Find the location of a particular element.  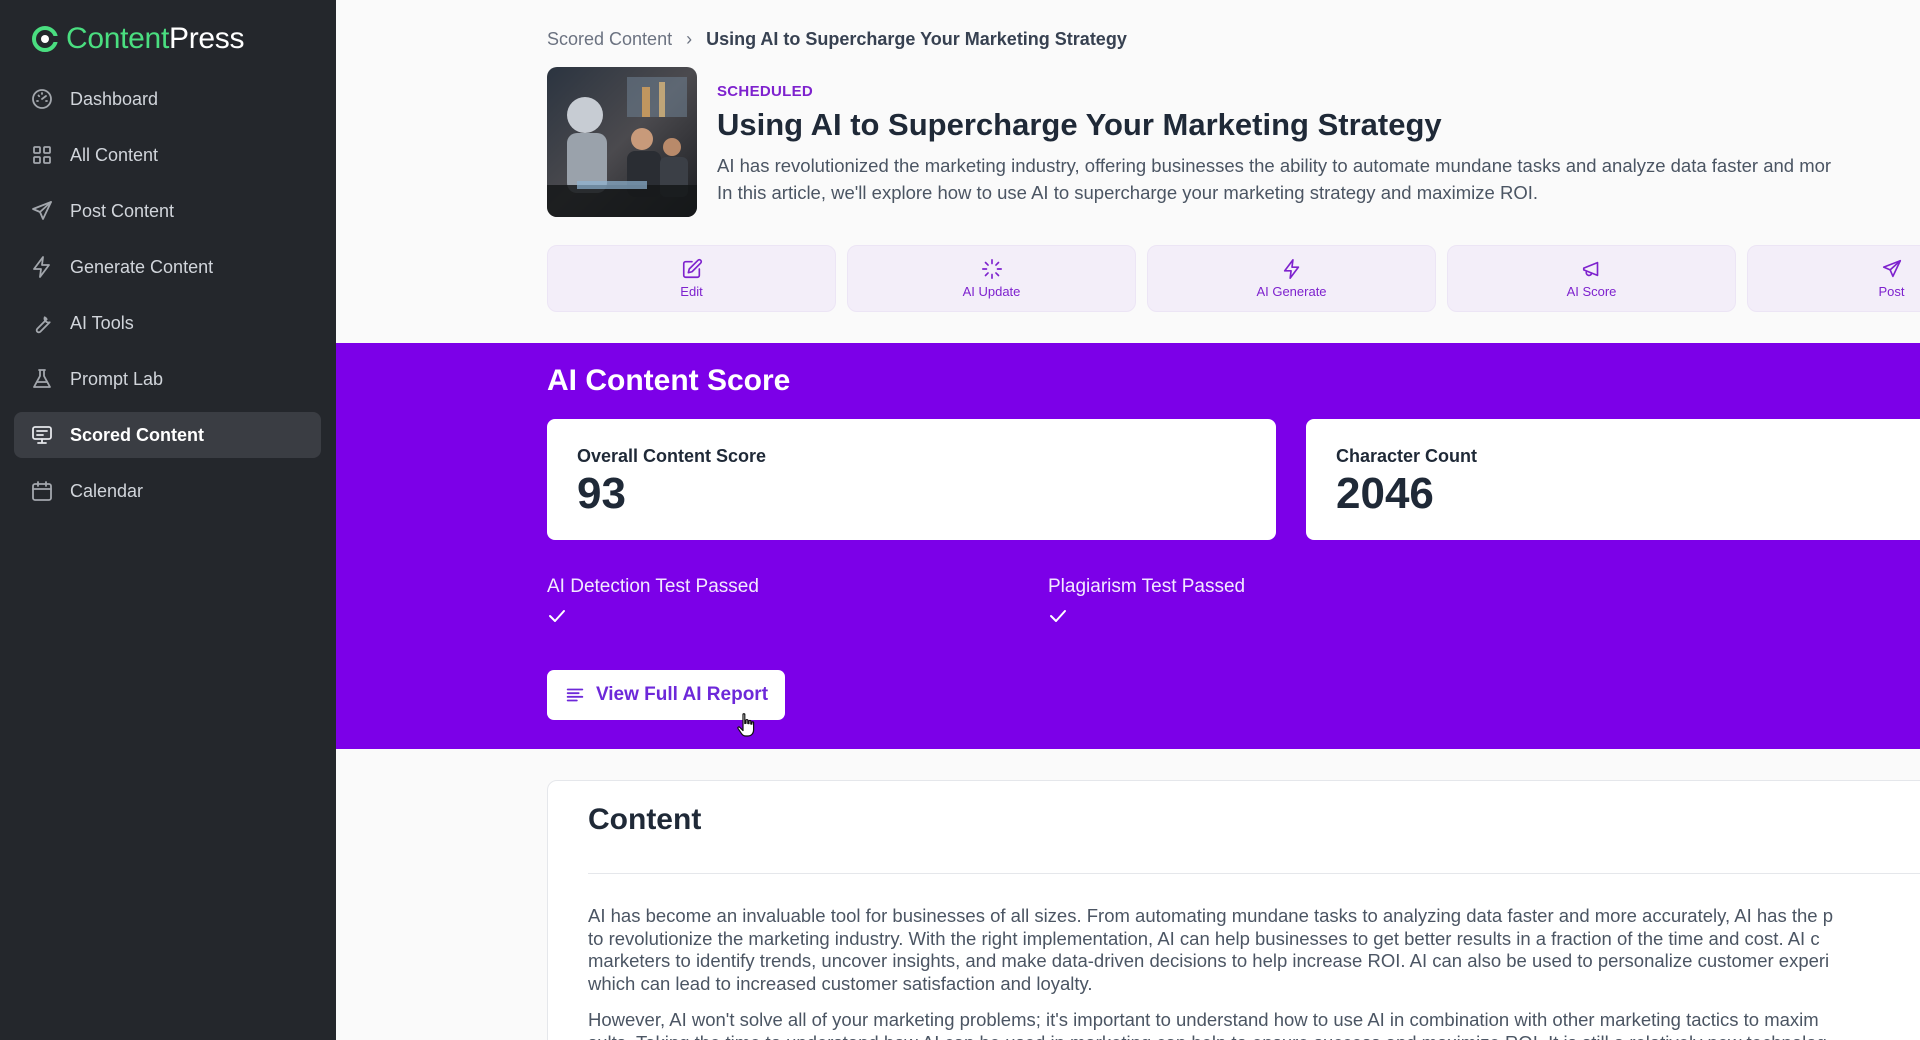

sidebar-item-calendar: Calendar is located at coordinates (167, 491).